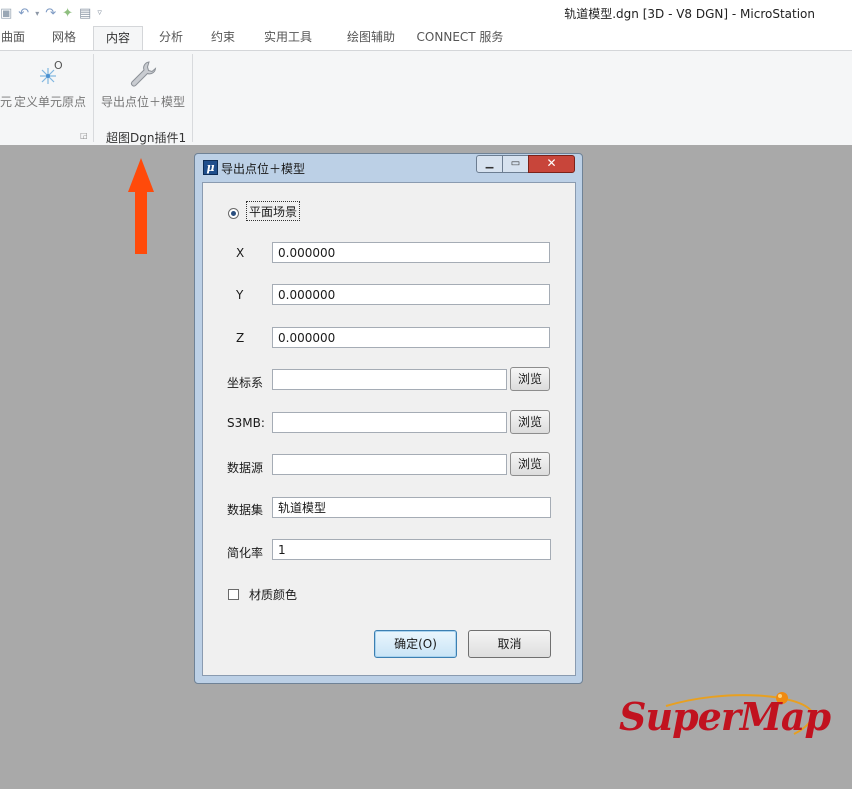  What do you see at coordinates (64, 38) in the screenshot?
I see `tab-mesh: 网格` at bounding box center [64, 38].